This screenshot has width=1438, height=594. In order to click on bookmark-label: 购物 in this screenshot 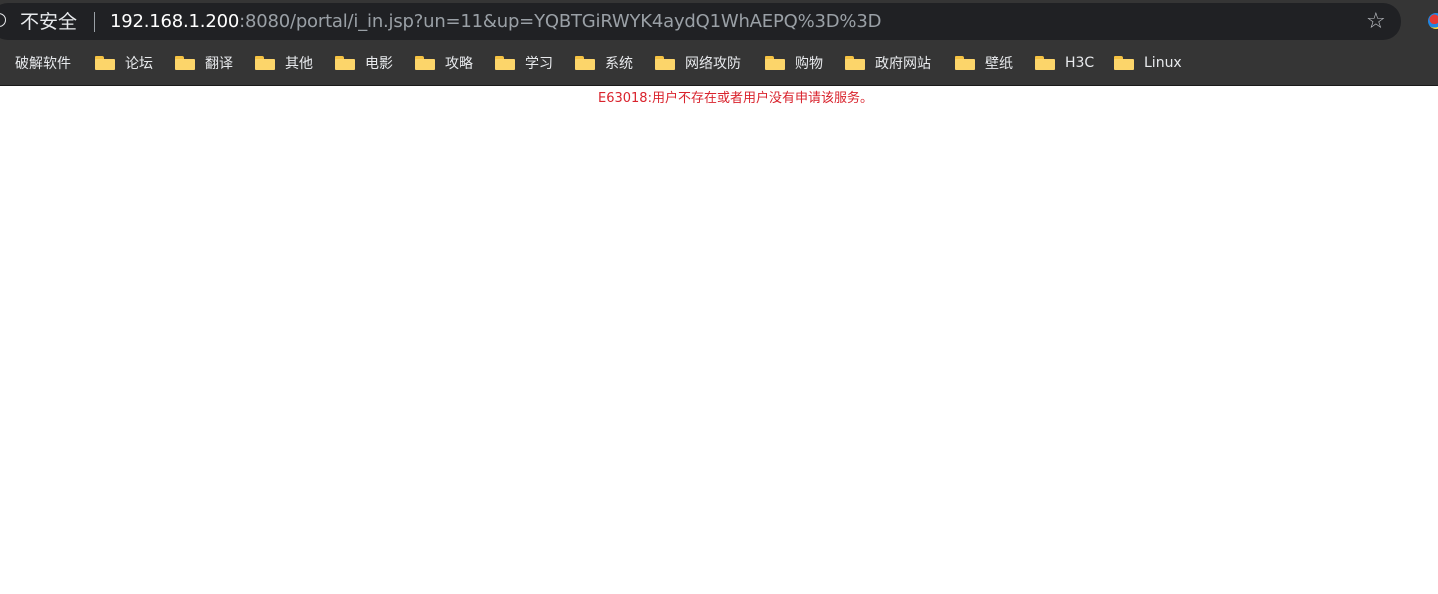, I will do `click(809, 64)`.